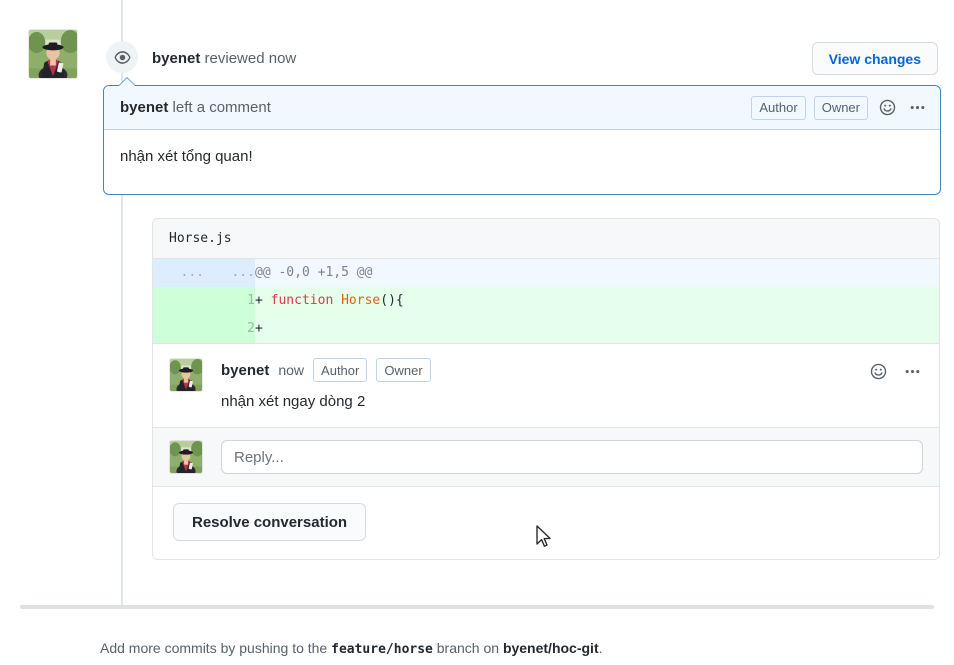 The height and width of the screenshot is (665, 954). I want to click on footer-suffix: ., so click(600, 648).